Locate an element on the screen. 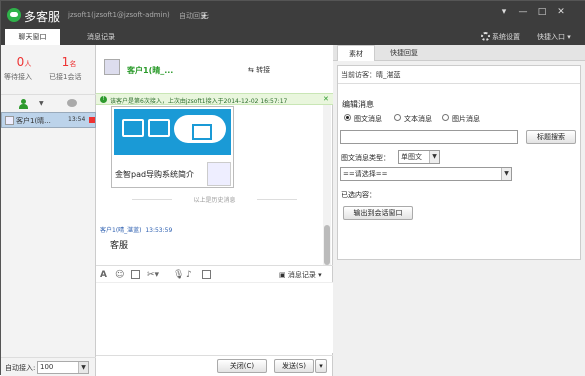 The height and width of the screenshot is (376, 585). send-button: 发送(S) is located at coordinates (294, 366).